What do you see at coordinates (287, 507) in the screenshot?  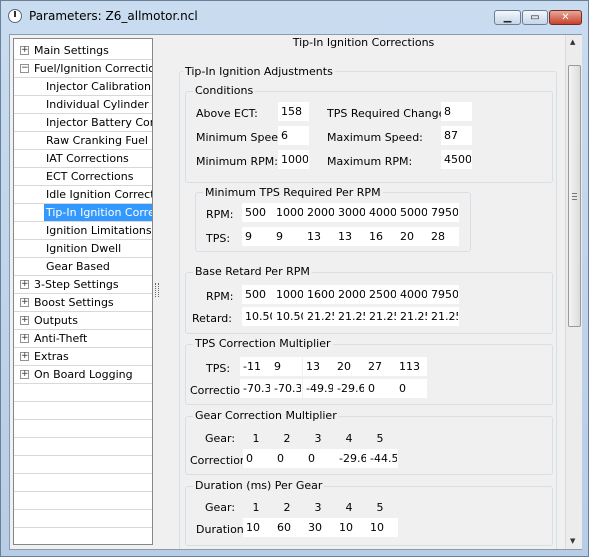 I see `gear-header: 2` at bounding box center [287, 507].